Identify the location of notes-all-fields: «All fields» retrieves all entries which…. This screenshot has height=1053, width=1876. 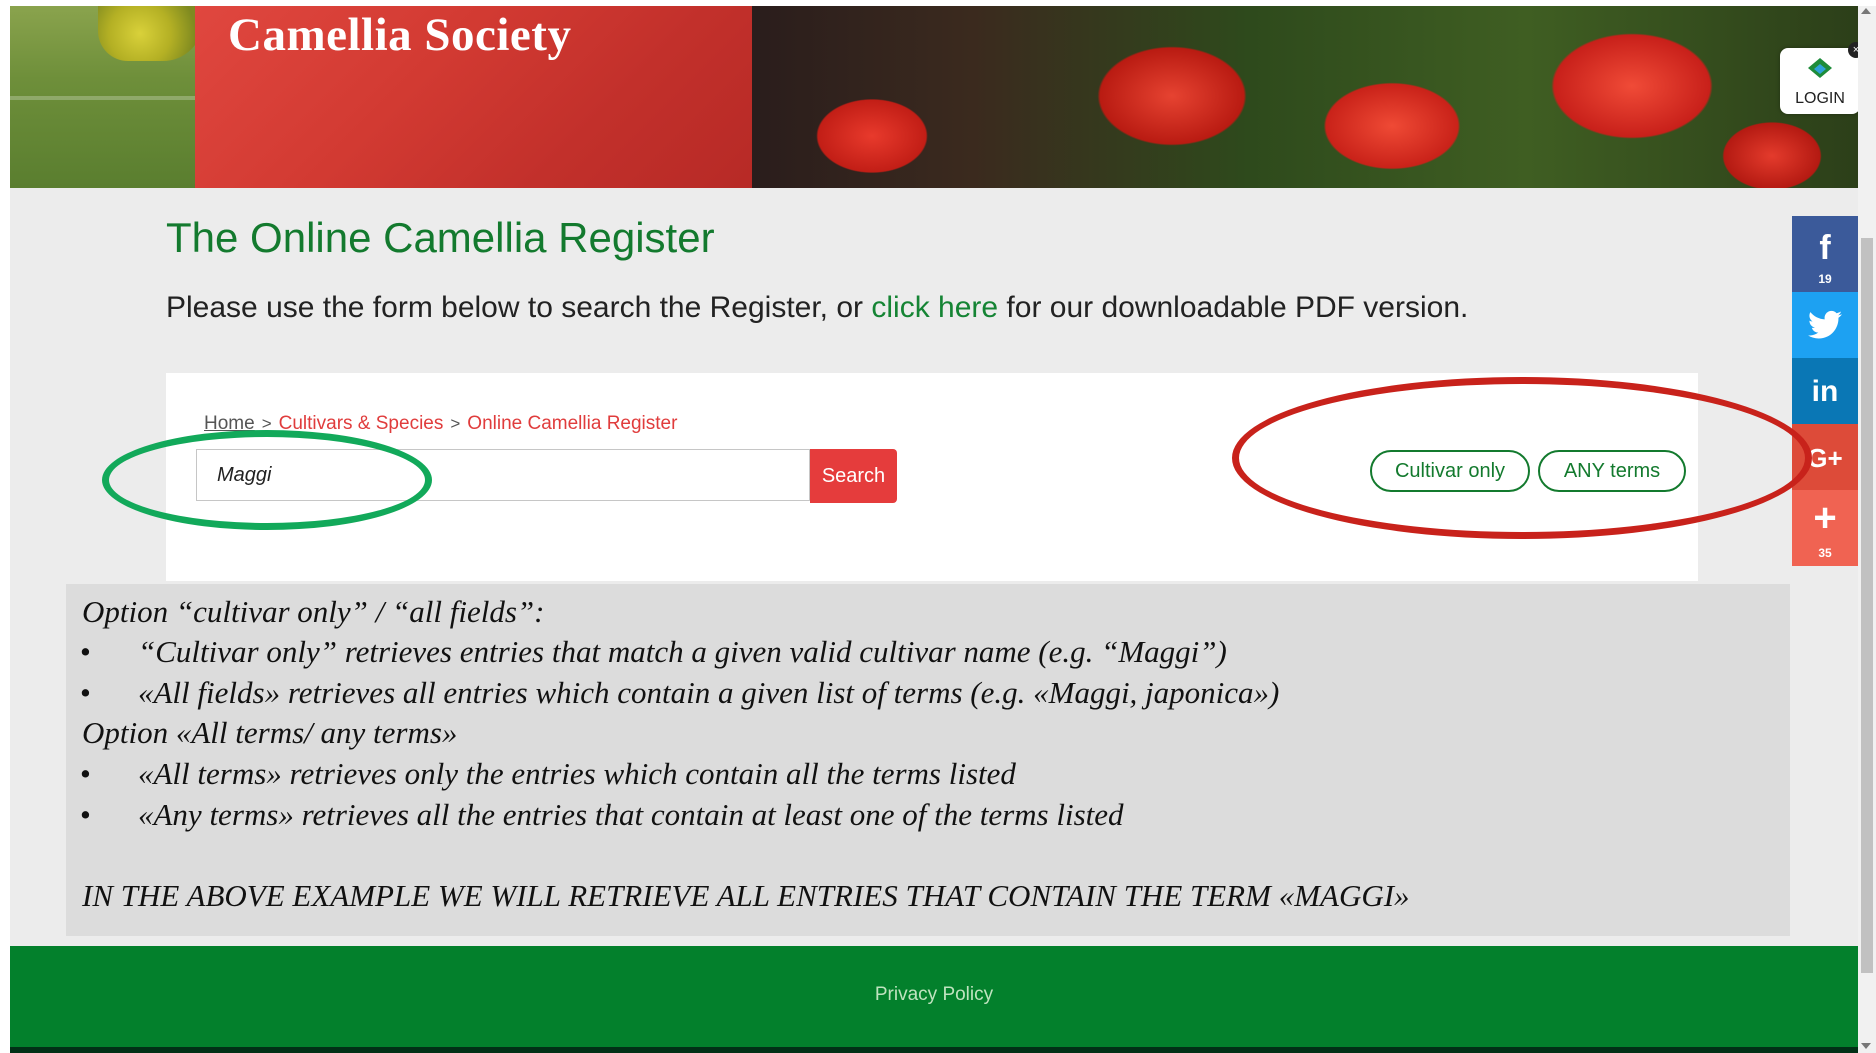
(709, 692).